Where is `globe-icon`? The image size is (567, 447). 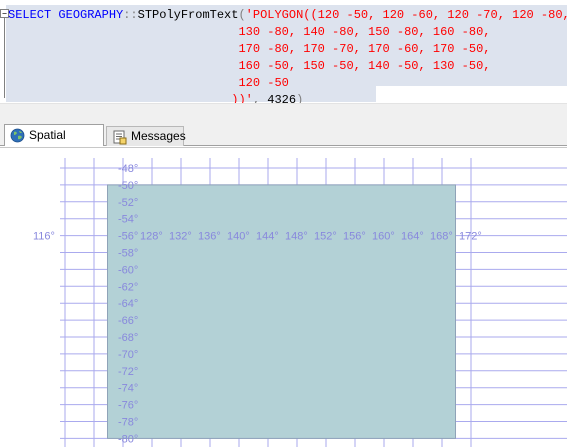
globe-icon is located at coordinates (17, 135).